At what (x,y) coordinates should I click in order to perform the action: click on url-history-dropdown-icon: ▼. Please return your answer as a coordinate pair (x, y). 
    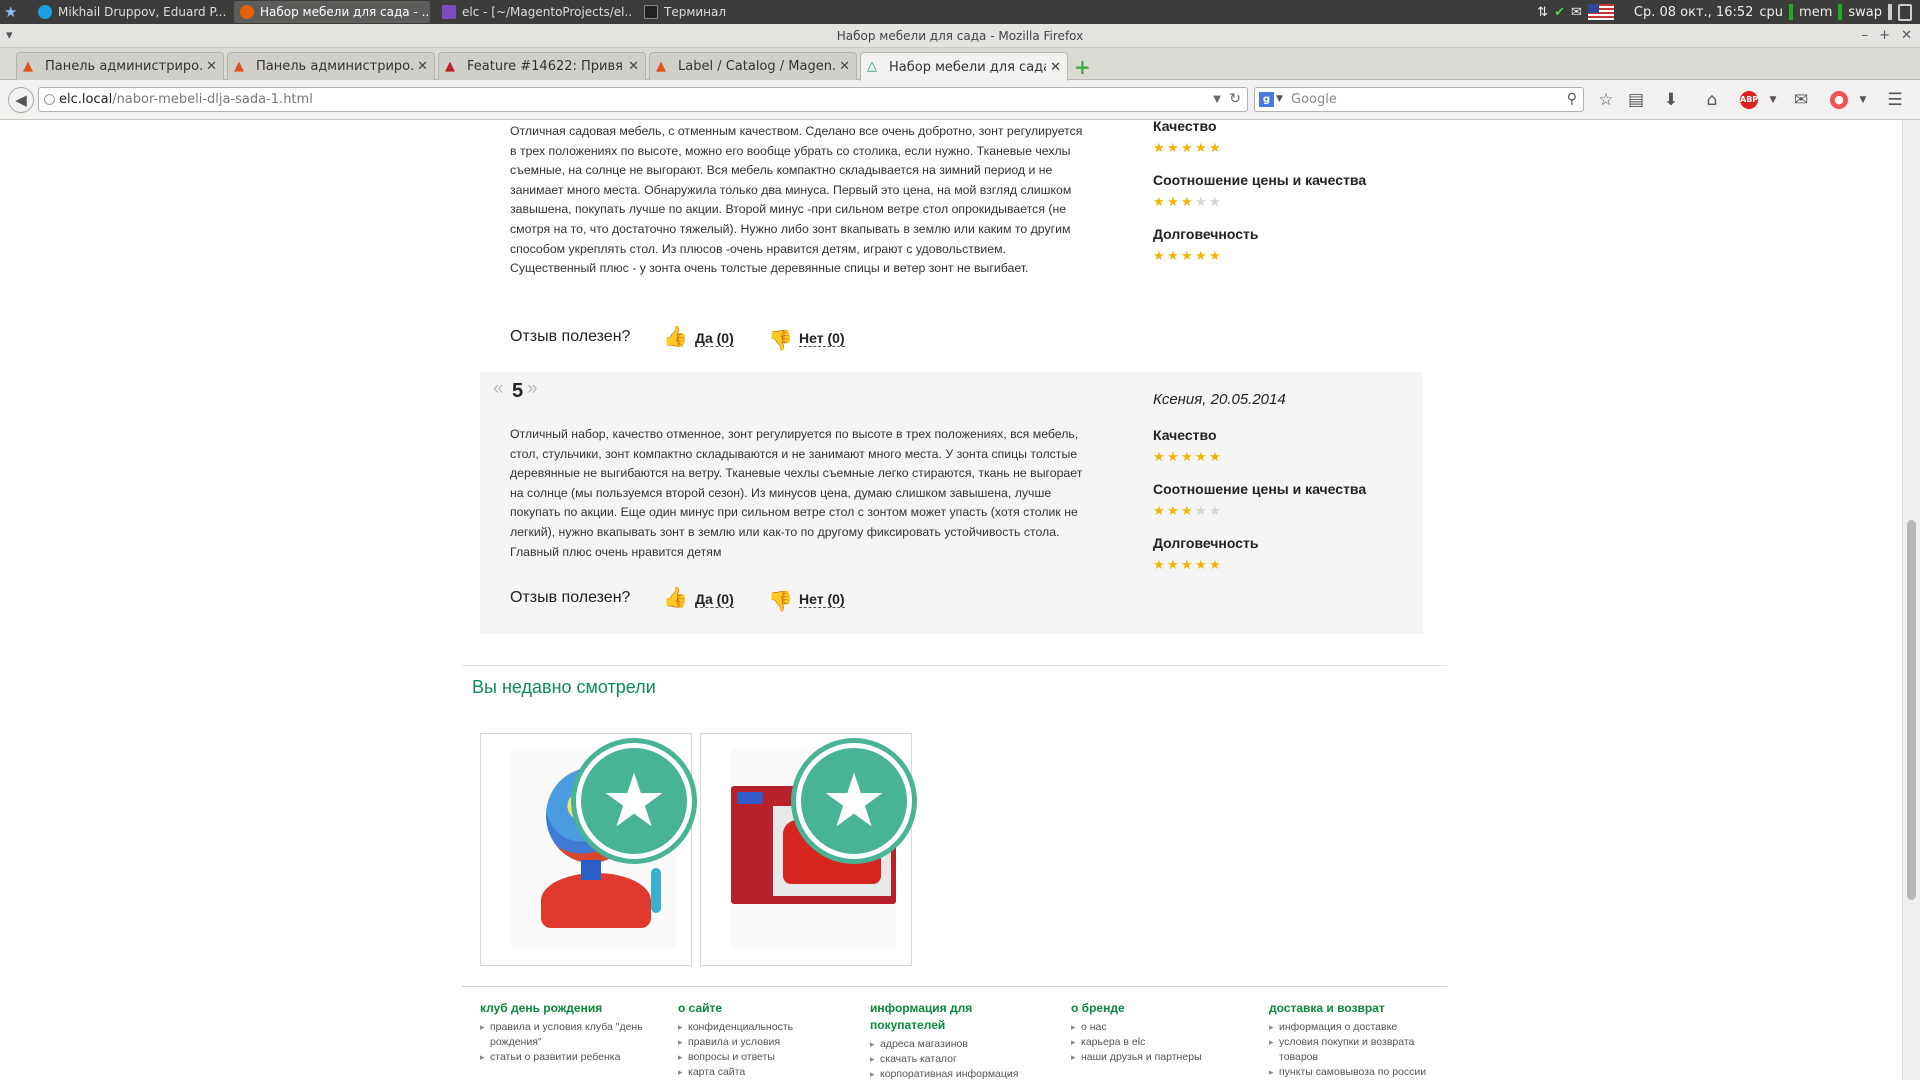
    Looking at the image, I should click on (1217, 99).